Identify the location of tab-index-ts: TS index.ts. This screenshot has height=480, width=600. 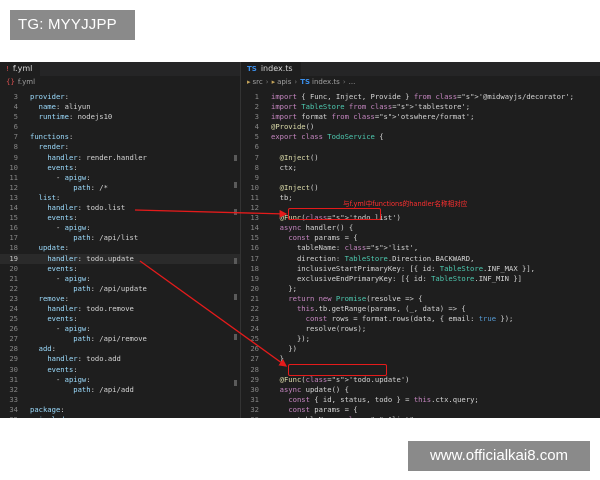
(271, 69).